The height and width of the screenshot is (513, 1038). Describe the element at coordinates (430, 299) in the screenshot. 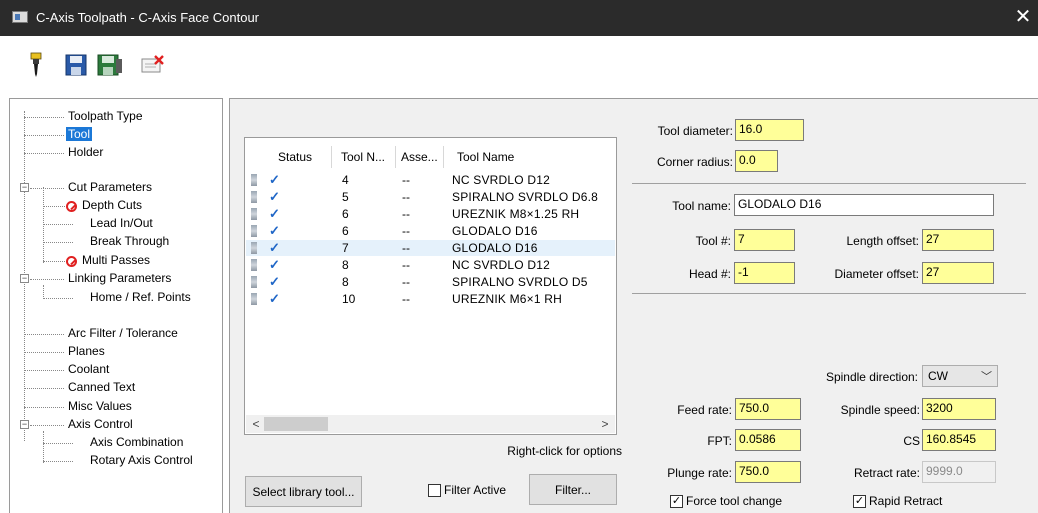

I see `table-row: ✓ 10 -- UREZNIK M6×1 RH` at that location.